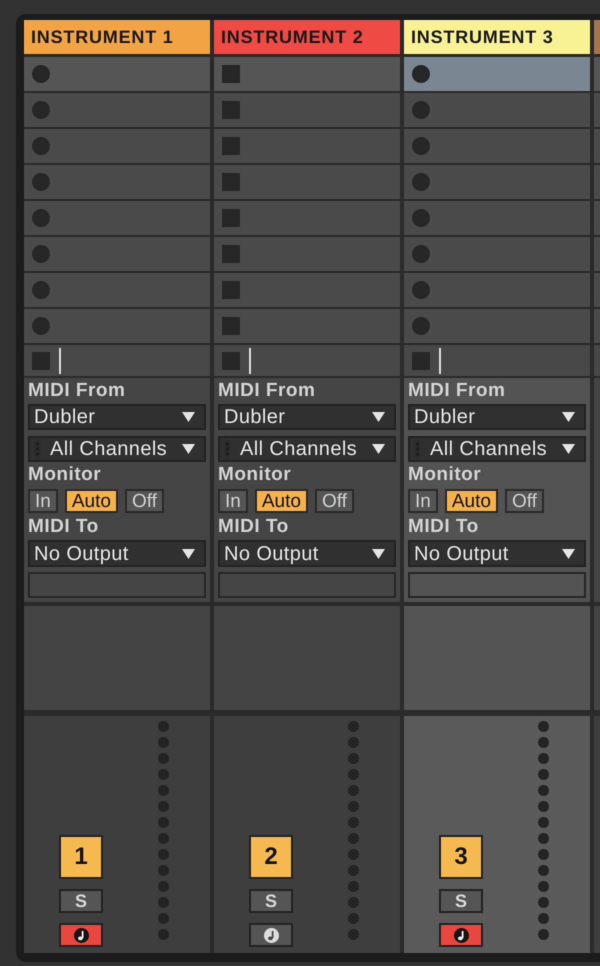 The width and height of the screenshot is (600, 966). Describe the element at coordinates (497, 37) in the screenshot. I see `track-header: INSTRUMENT 3` at that location.